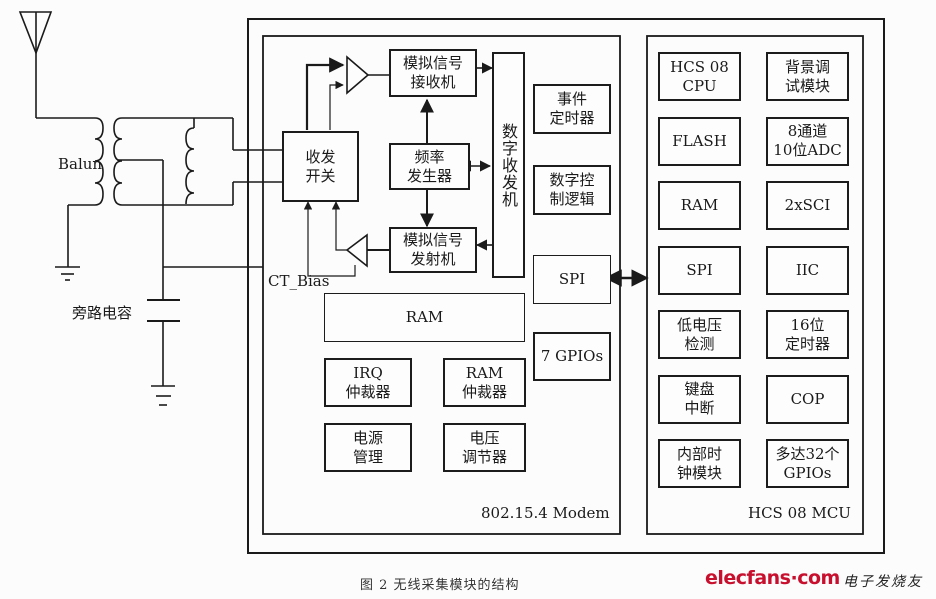  Describe the element at coordinates (807, 205) in the screenshot. I see `mcu-block: 2xSCI` at that location.